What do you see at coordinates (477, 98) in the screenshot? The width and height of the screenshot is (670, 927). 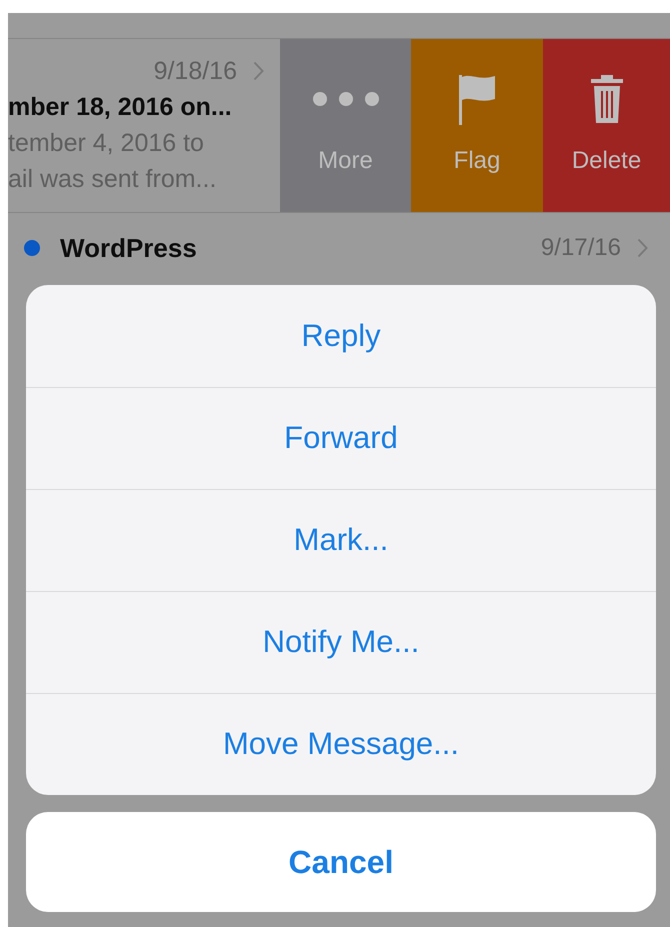 I see `flag-icon` at bounding box center [477, 98].